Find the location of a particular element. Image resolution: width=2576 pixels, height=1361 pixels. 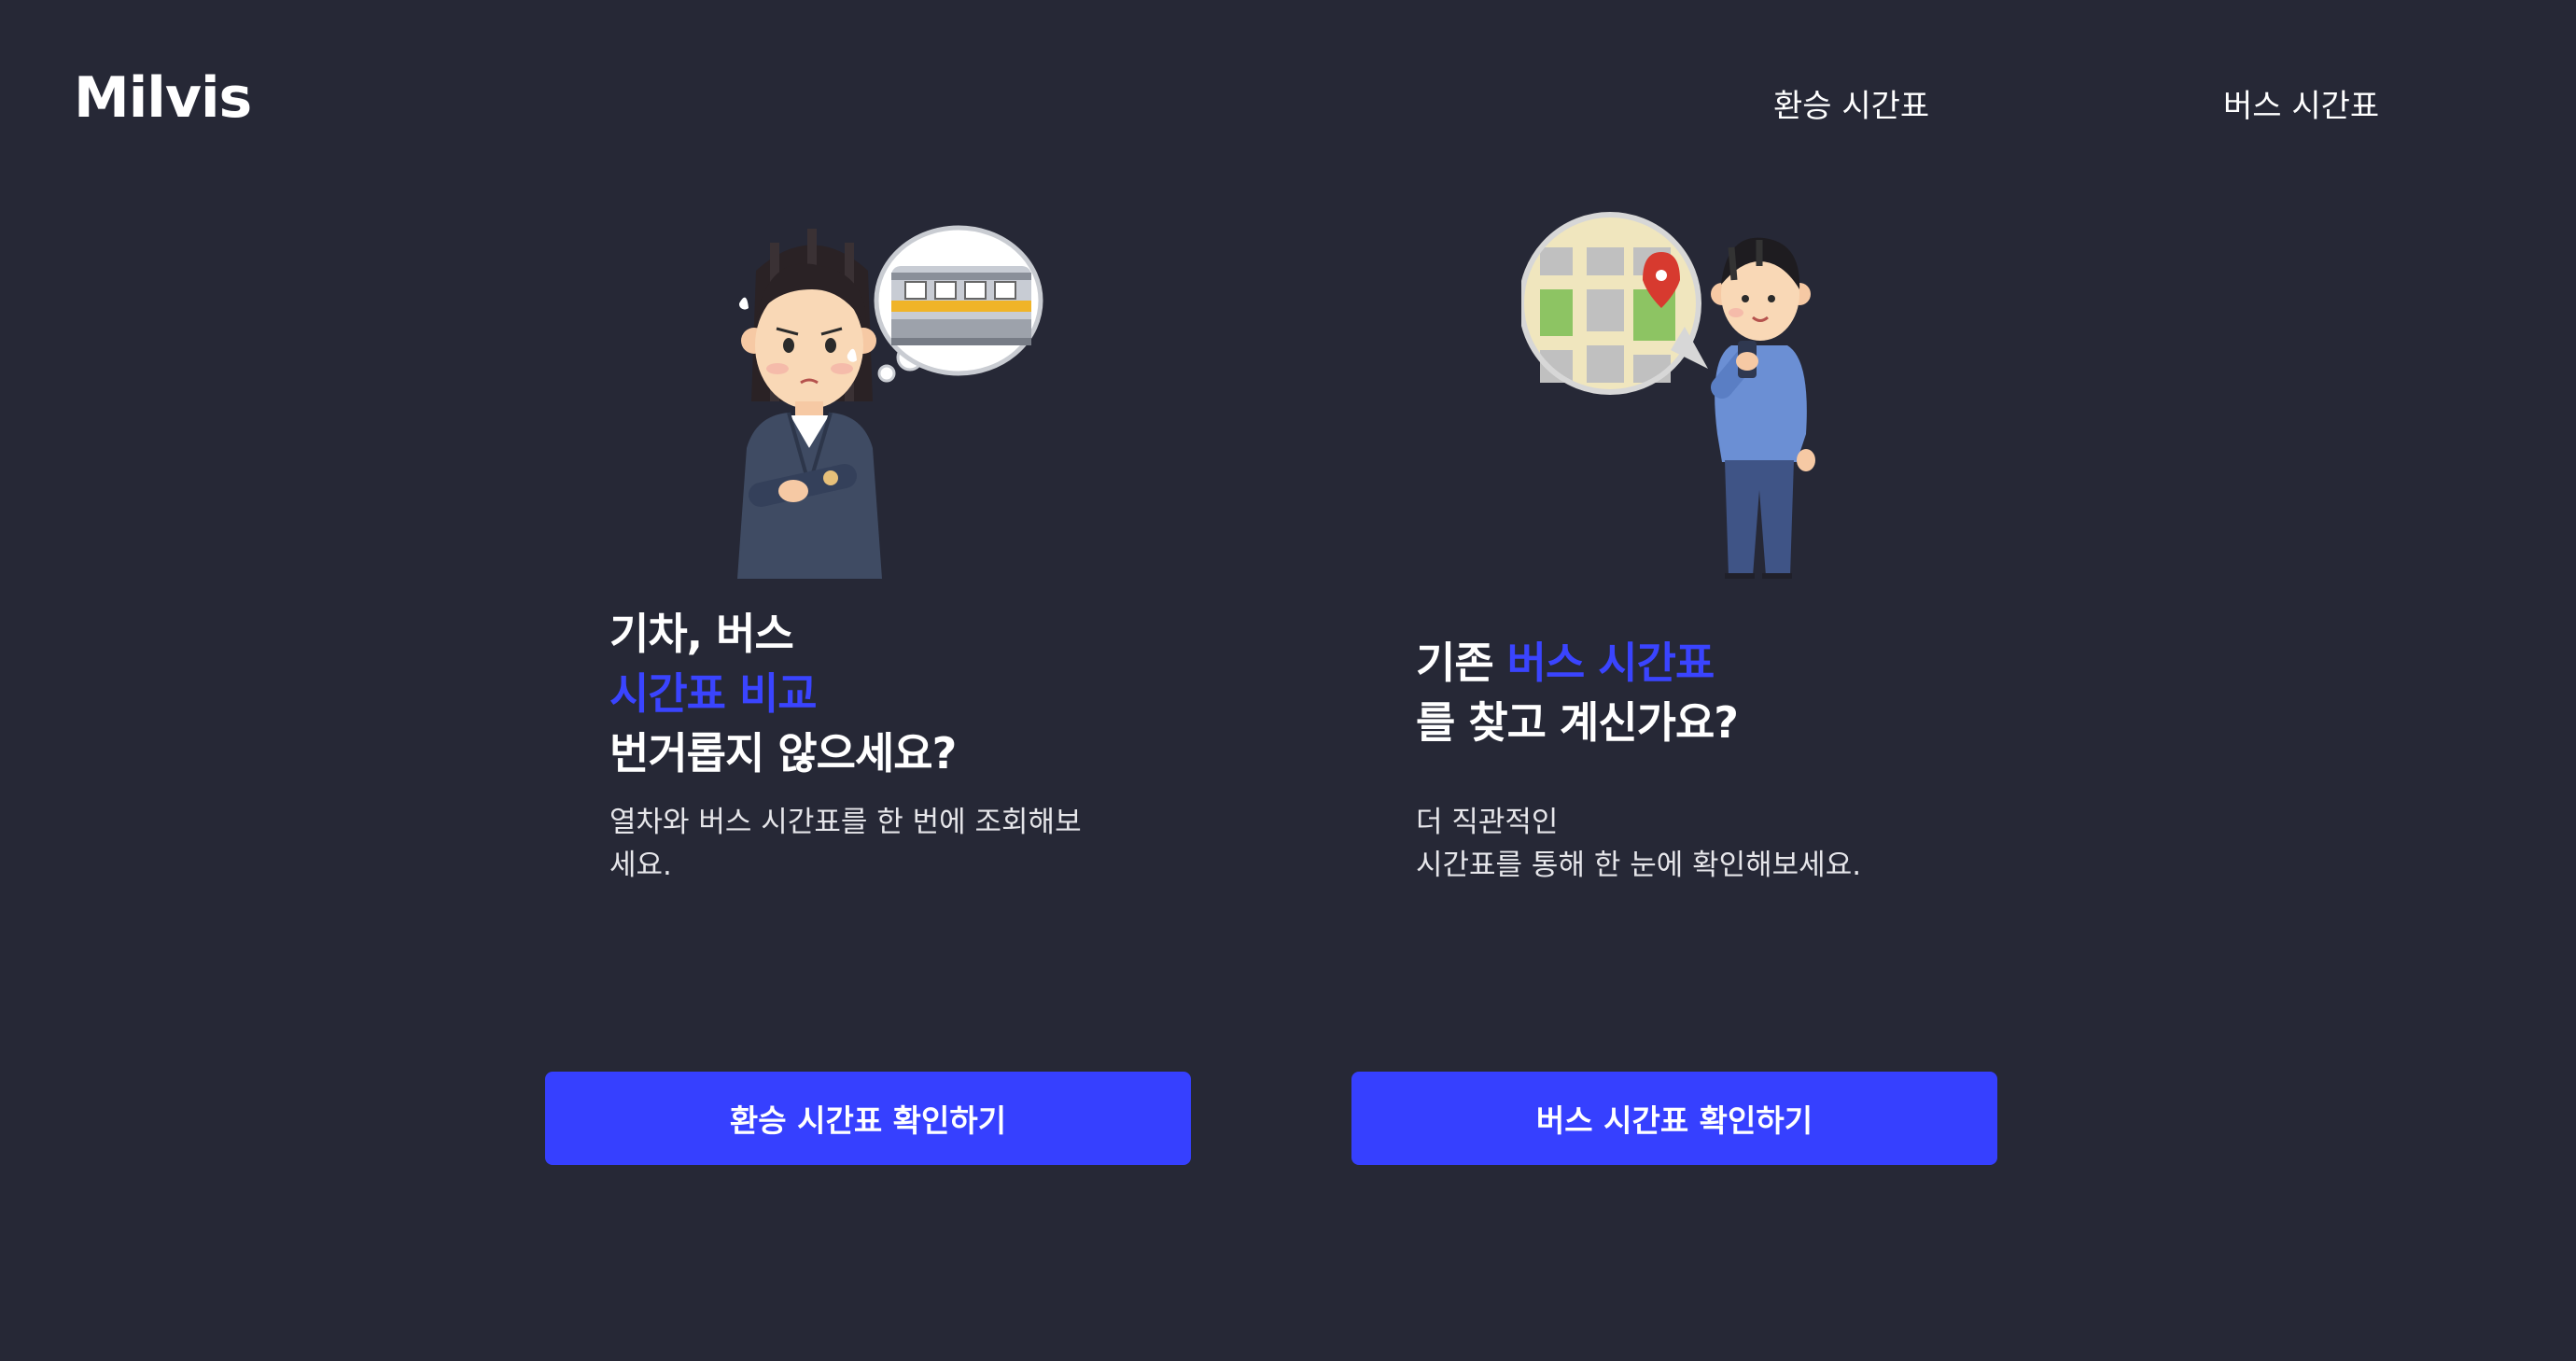

headline-line: 기차, 버스 is located at coordinates (701, 634).